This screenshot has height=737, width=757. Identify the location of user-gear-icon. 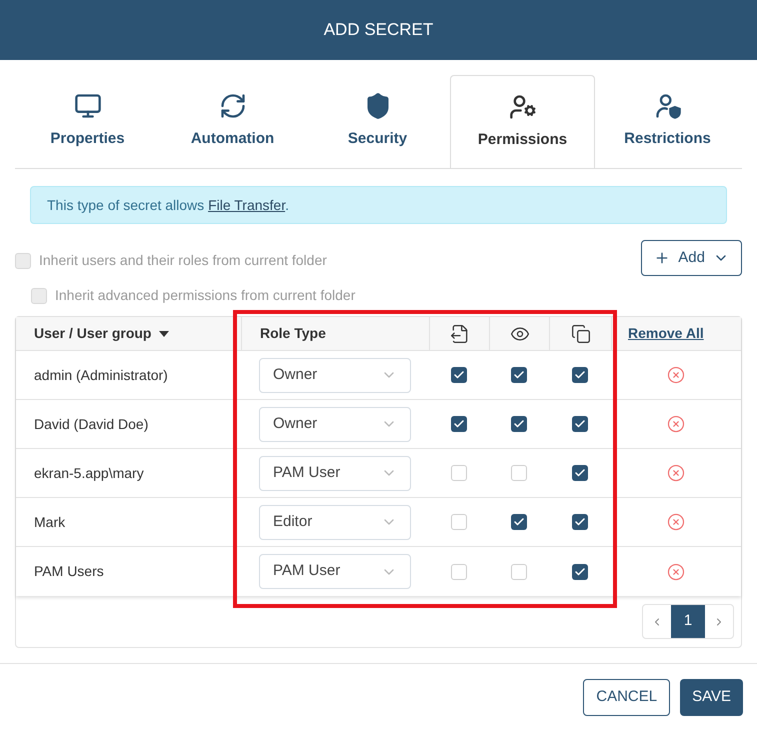
(522, 106).